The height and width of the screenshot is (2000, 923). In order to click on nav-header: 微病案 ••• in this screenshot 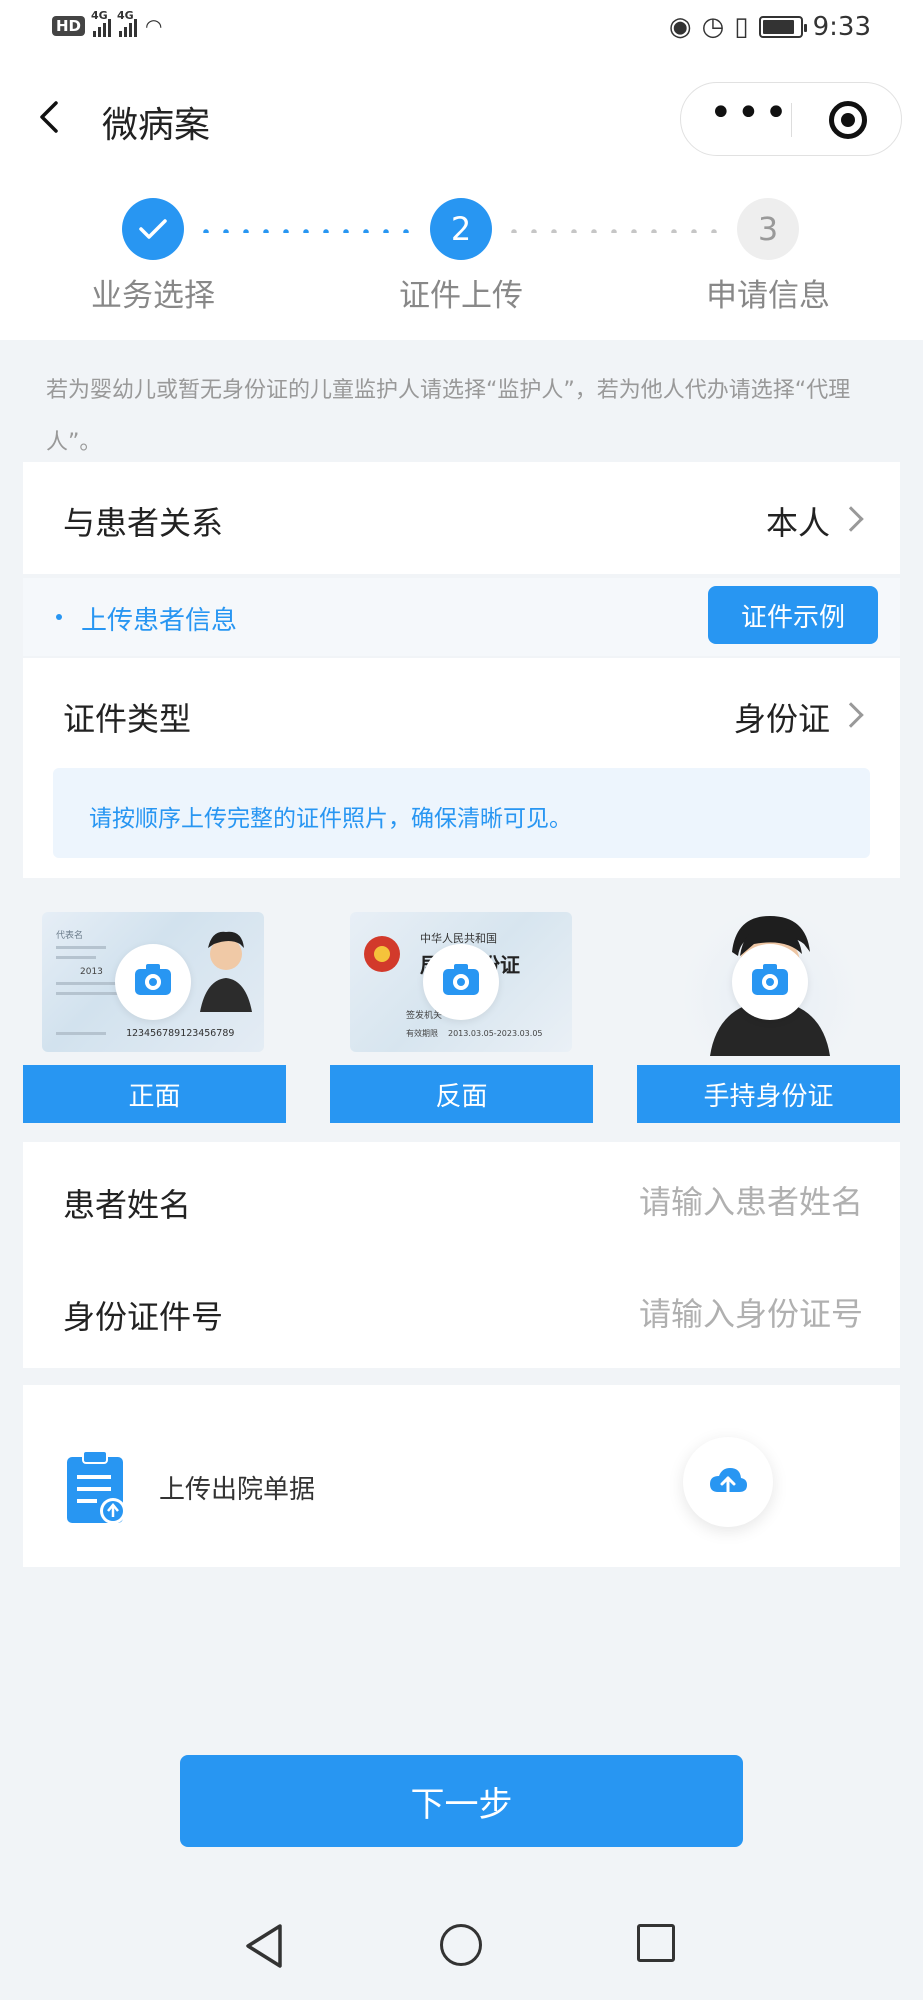, I will do `click(461, 118)`.